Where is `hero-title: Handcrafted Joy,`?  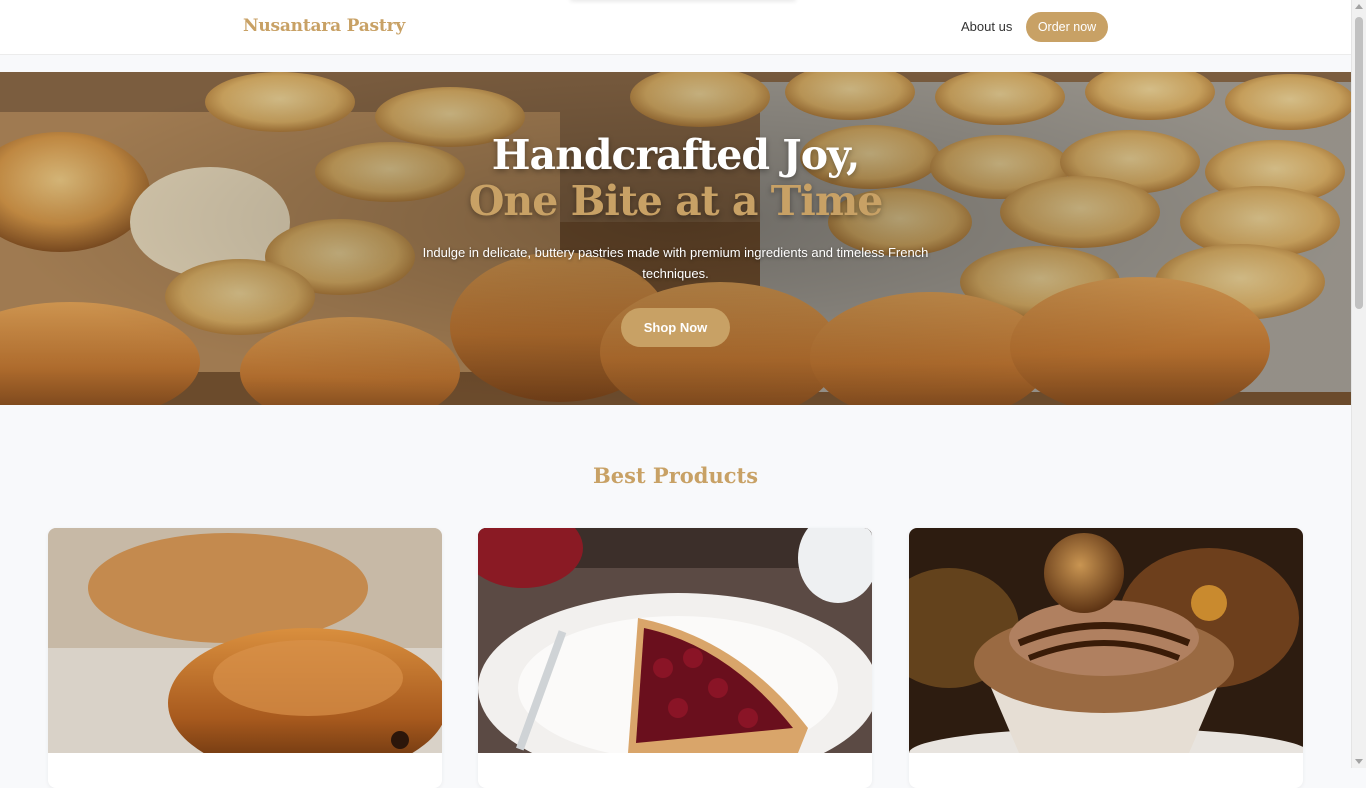
hero-title: Handcrafted Joy, is located at coordinates (675, 155).